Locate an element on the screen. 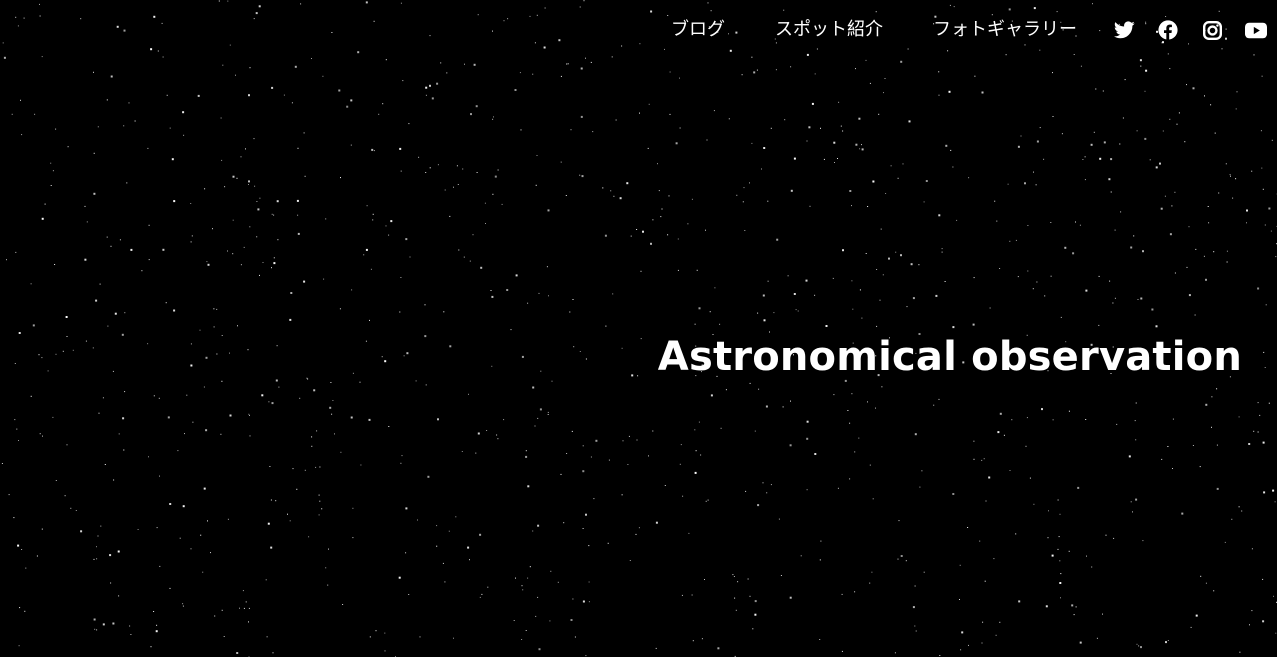  instagram-icon is located at coordinates (1212, 30).